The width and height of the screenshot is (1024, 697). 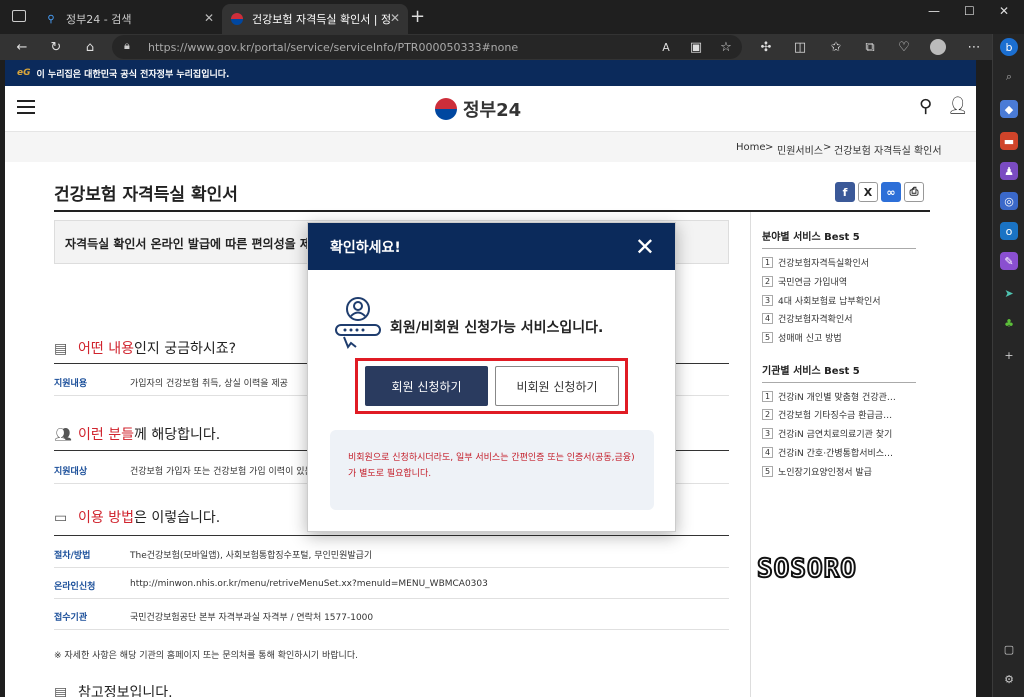 I want to click on section-rest: 인지 궁금하시죠?, so click(x=185, y=349).